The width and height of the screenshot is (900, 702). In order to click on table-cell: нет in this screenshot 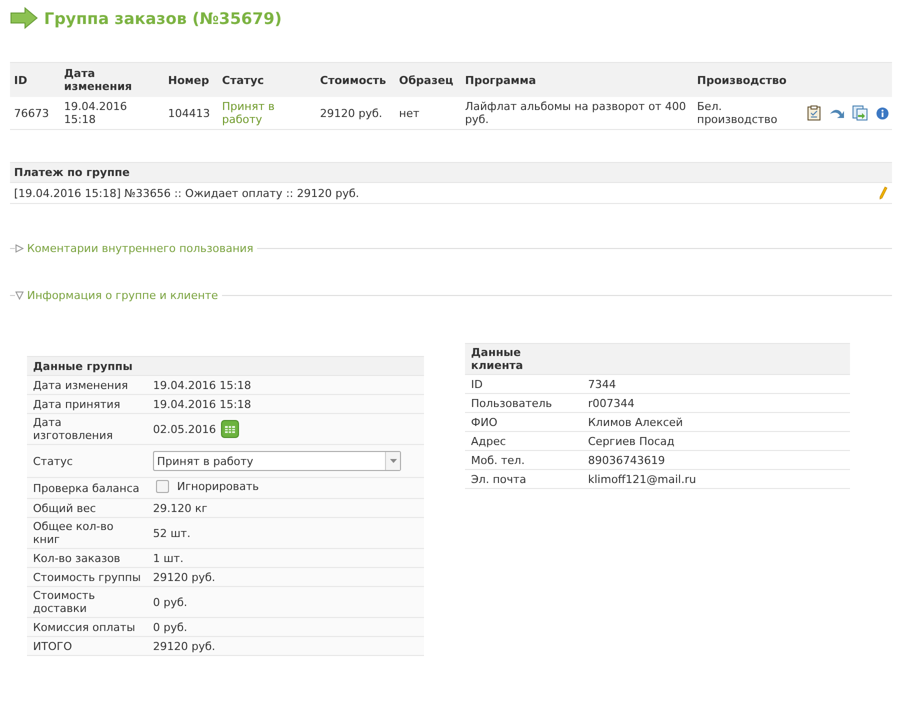, I will do `click(409, 113)`.